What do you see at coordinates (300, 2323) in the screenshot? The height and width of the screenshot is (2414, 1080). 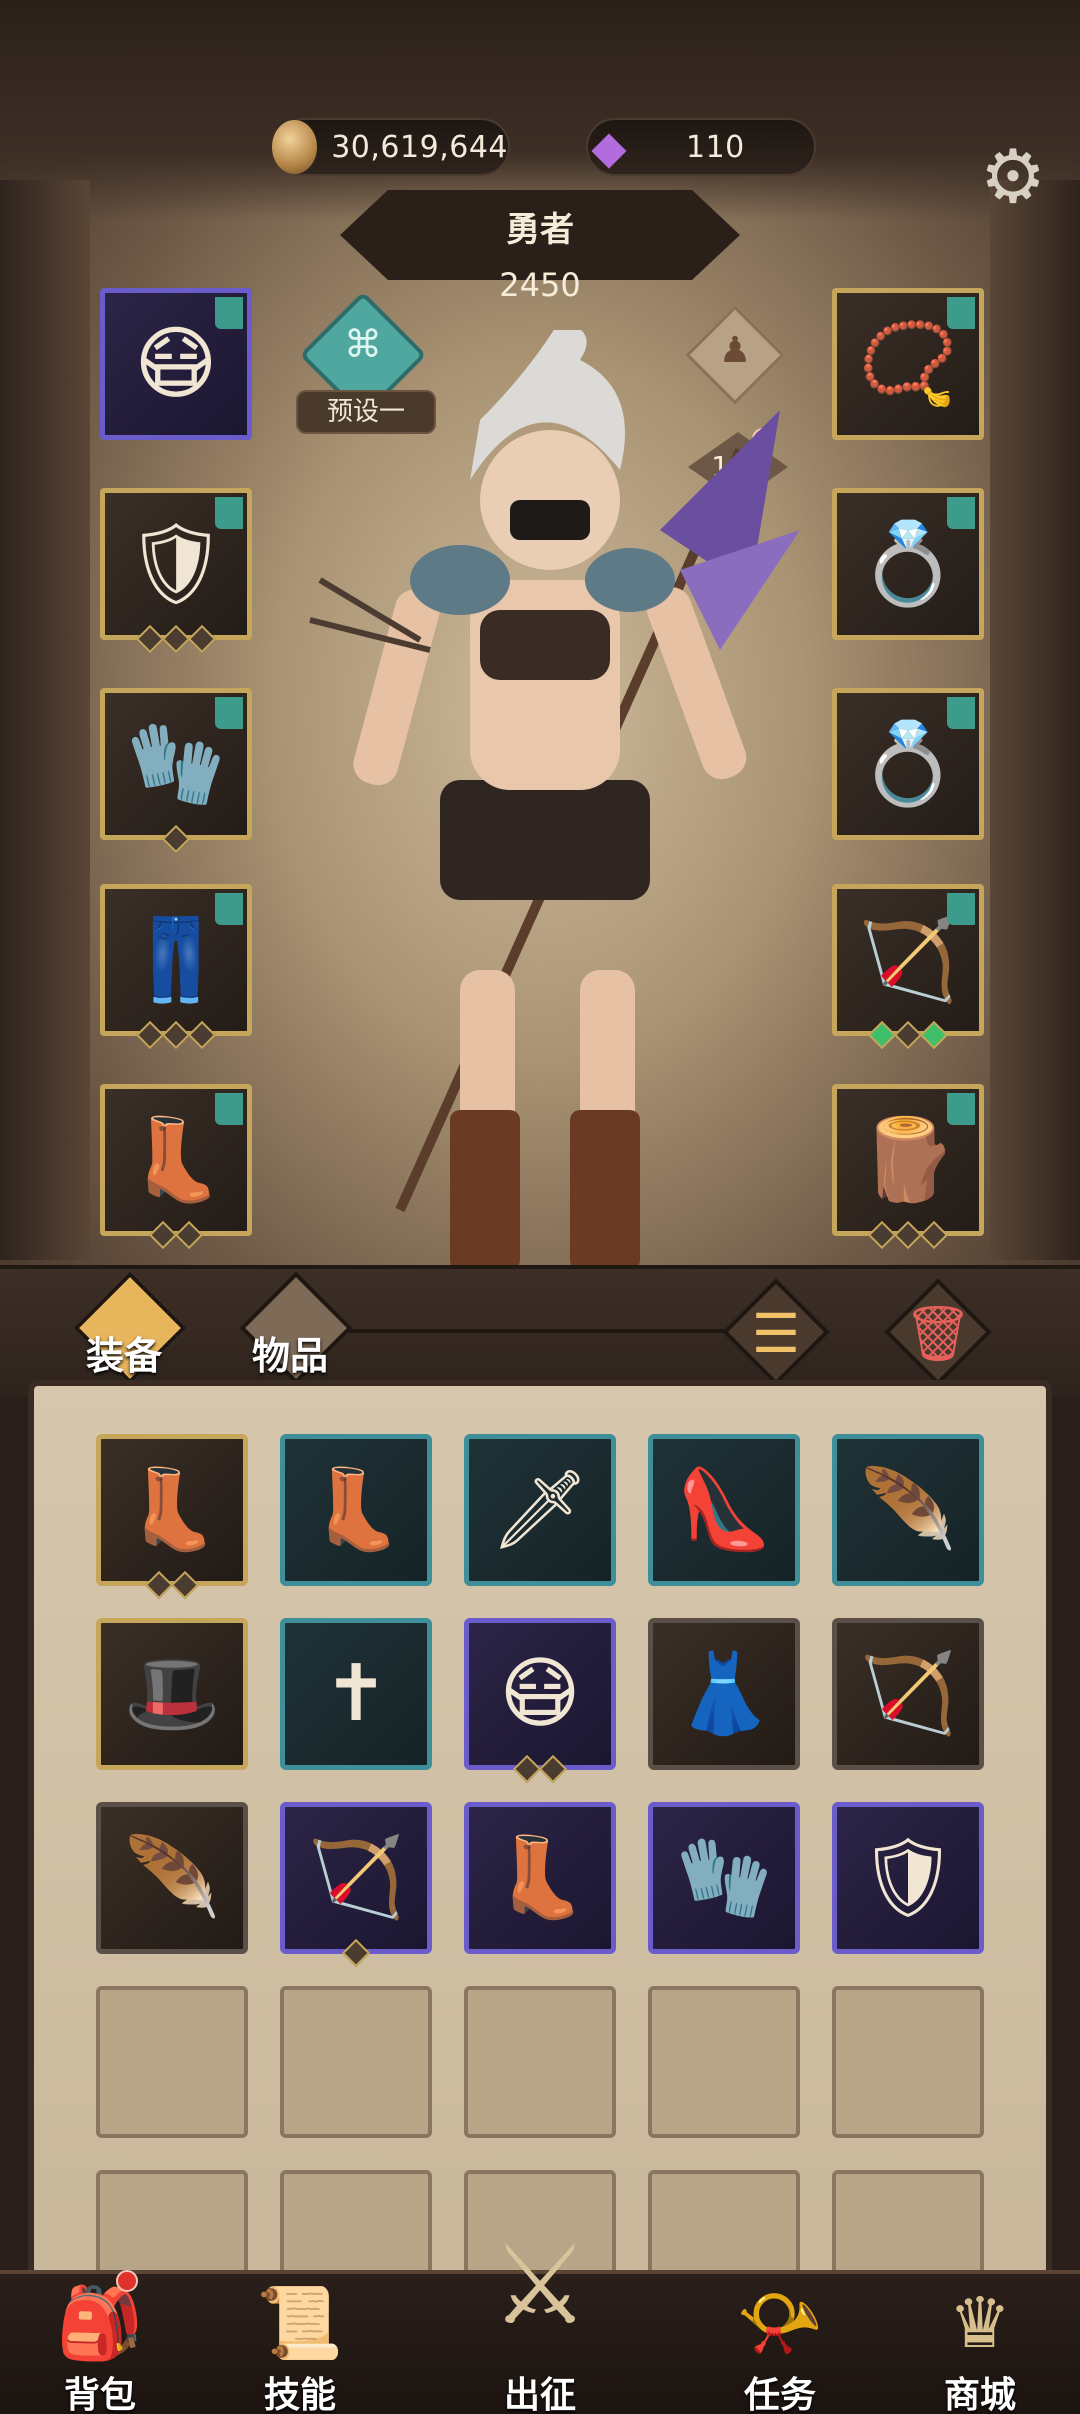 I see `skill-book-icon: 📜` at bounding box center [300, 2323].